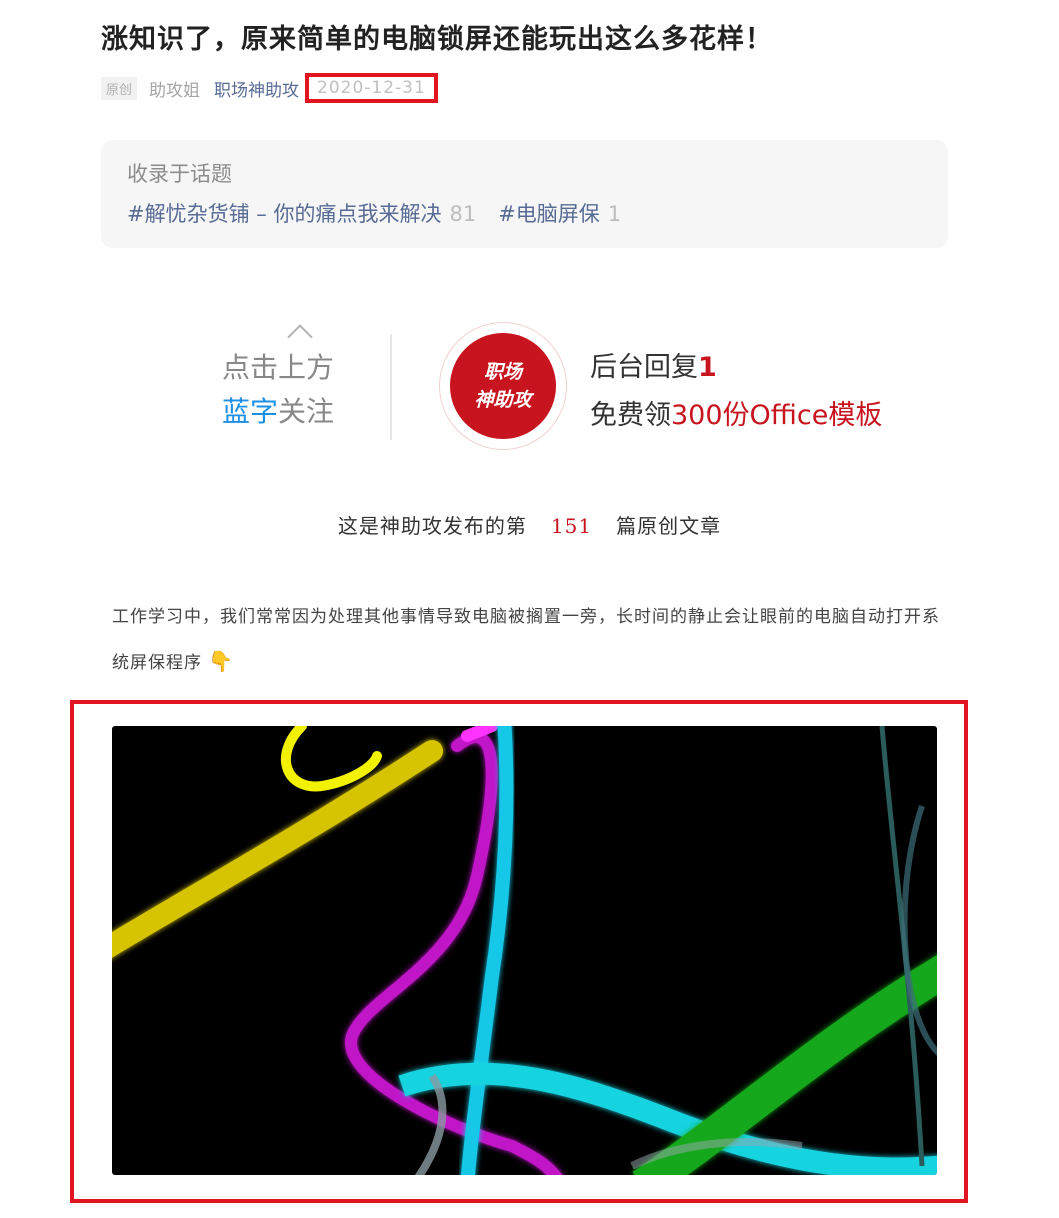  I want to click on logo-line-1: 职场, so click(502, 372).